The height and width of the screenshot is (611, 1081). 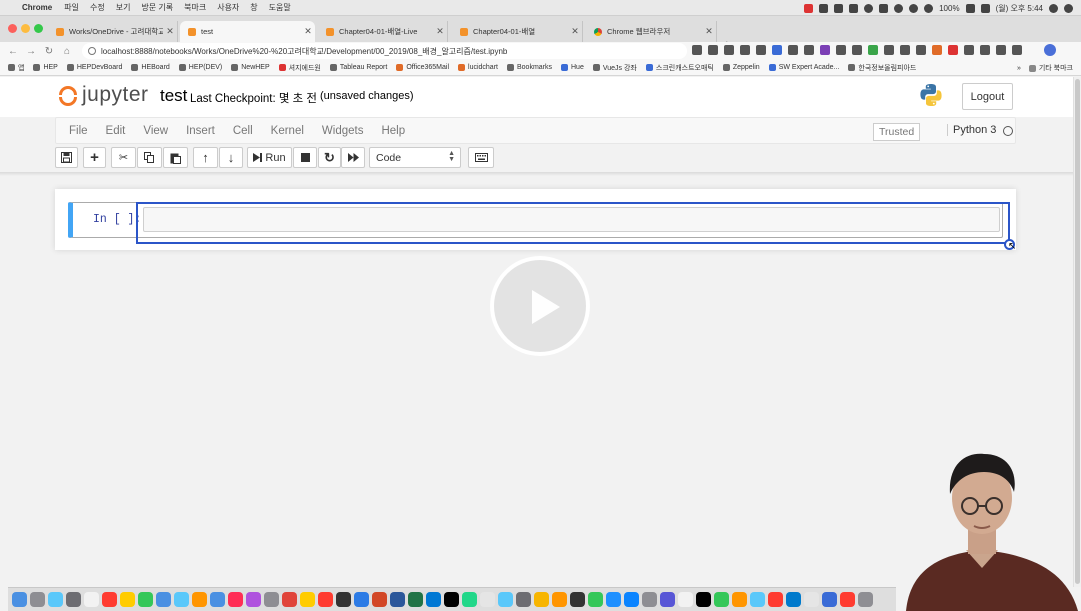 I want to click on mac-menu-view: 보기, so click(x=123, y=7).